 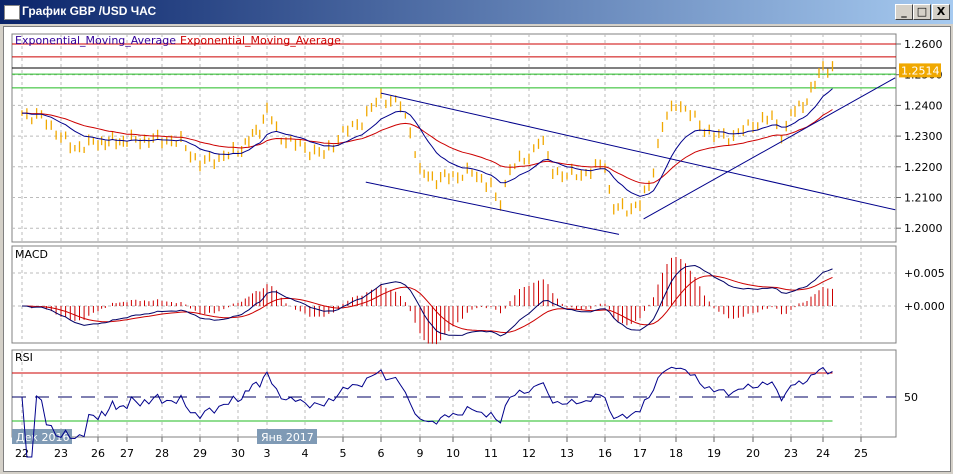 What do you see at coordinates (861, 453) in the screenshot?
I see `x-tick-label: 25` at bounding box center [861, 453].